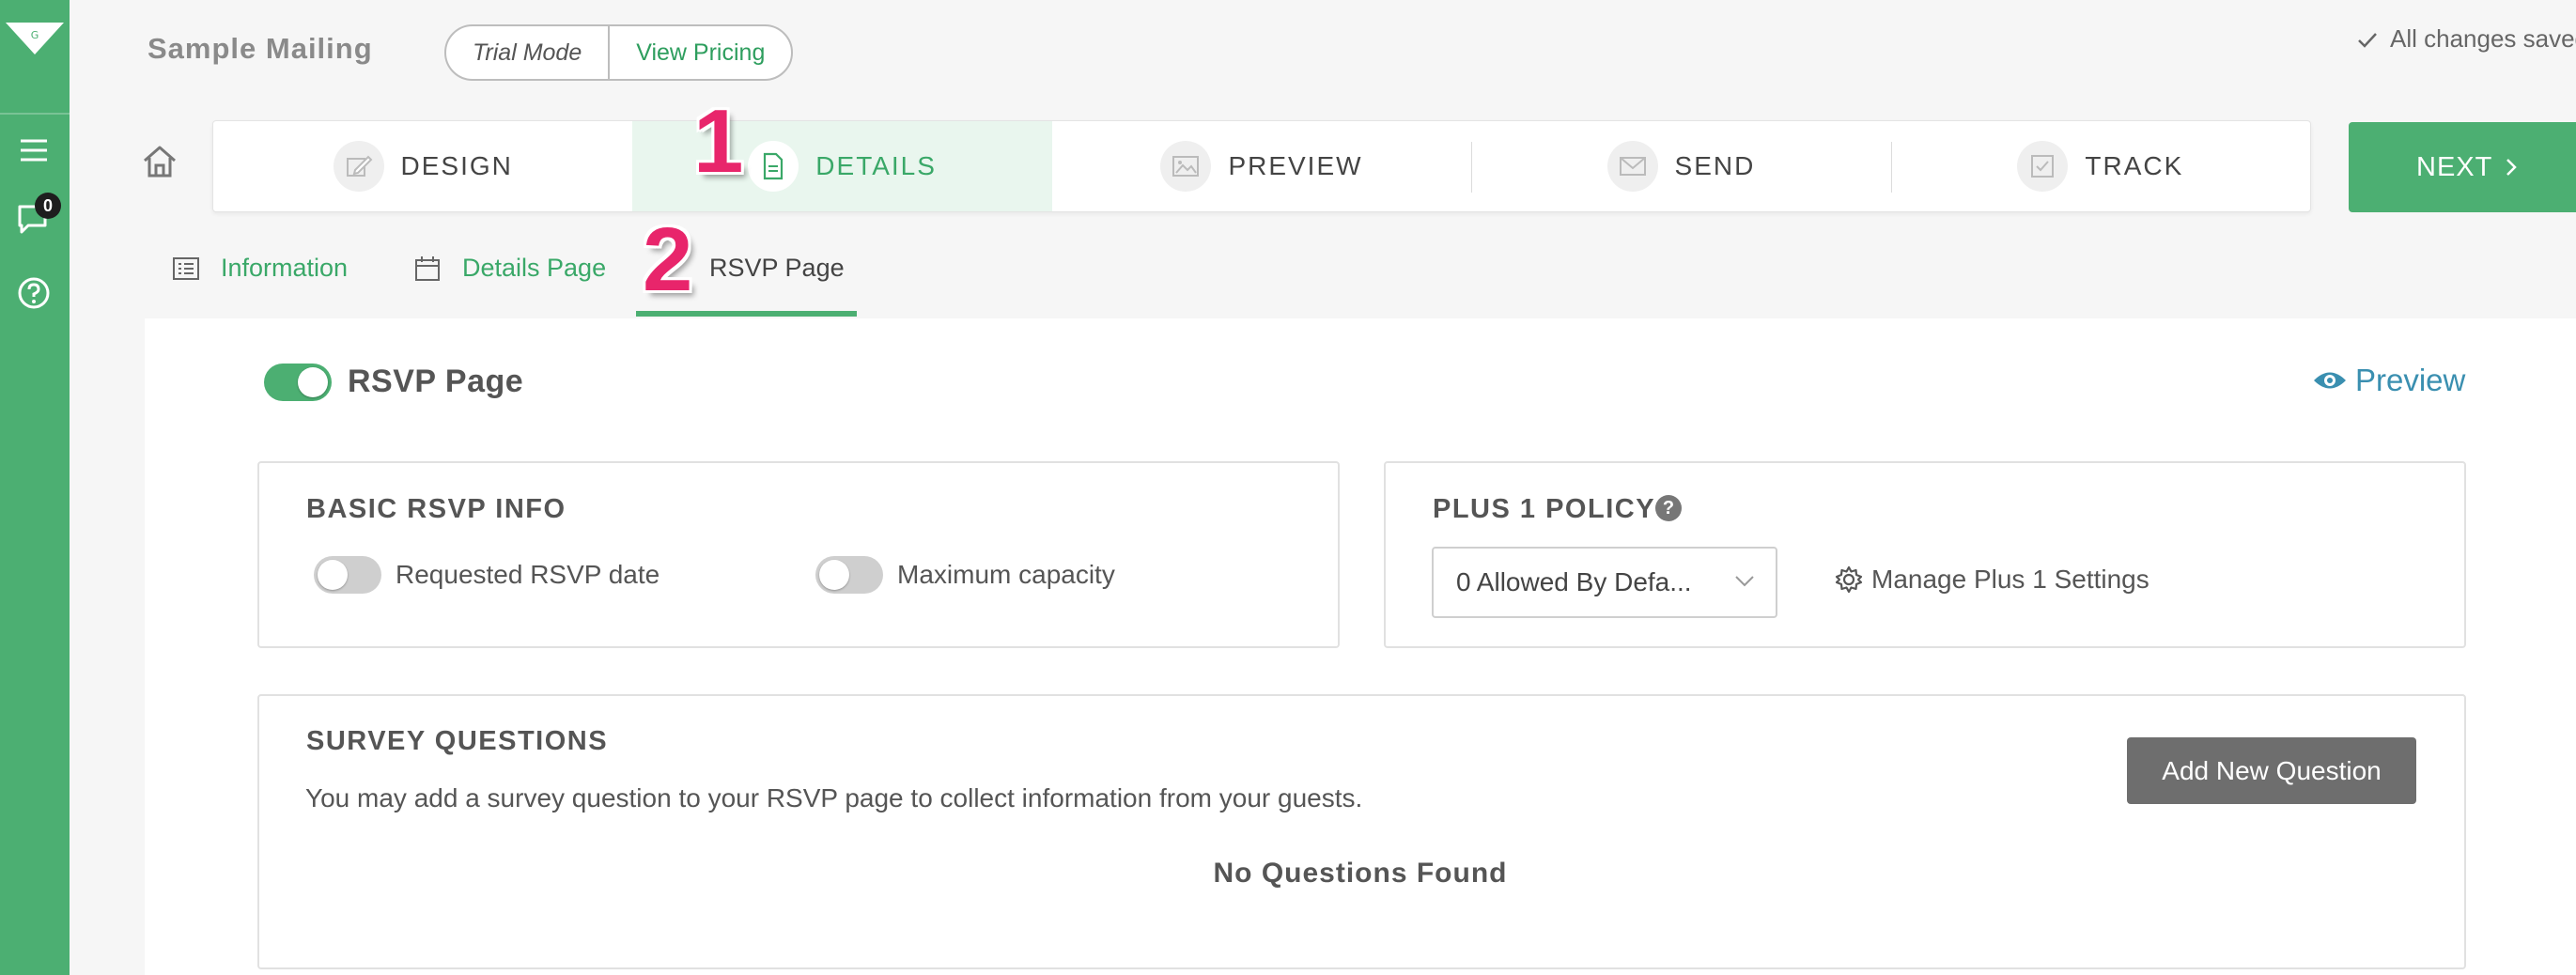 The image size is (2576, 975). I want to click on step-send: SEND, so click(1681, 166).